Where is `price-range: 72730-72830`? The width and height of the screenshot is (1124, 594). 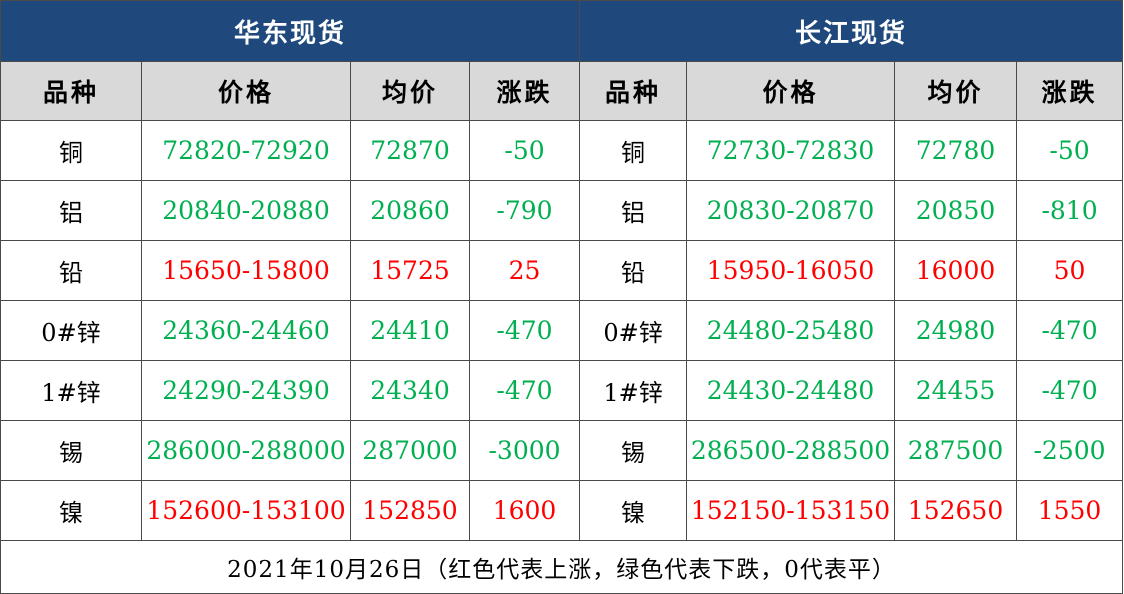 price-range: 72730-72830 is located at coordinates (791, 150).